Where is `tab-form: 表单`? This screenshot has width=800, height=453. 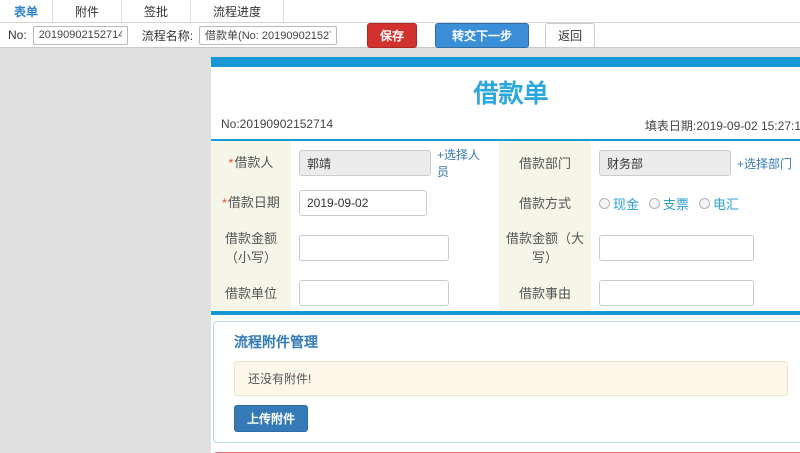
tab-form: 表单 is located at coordinates (27, 11).